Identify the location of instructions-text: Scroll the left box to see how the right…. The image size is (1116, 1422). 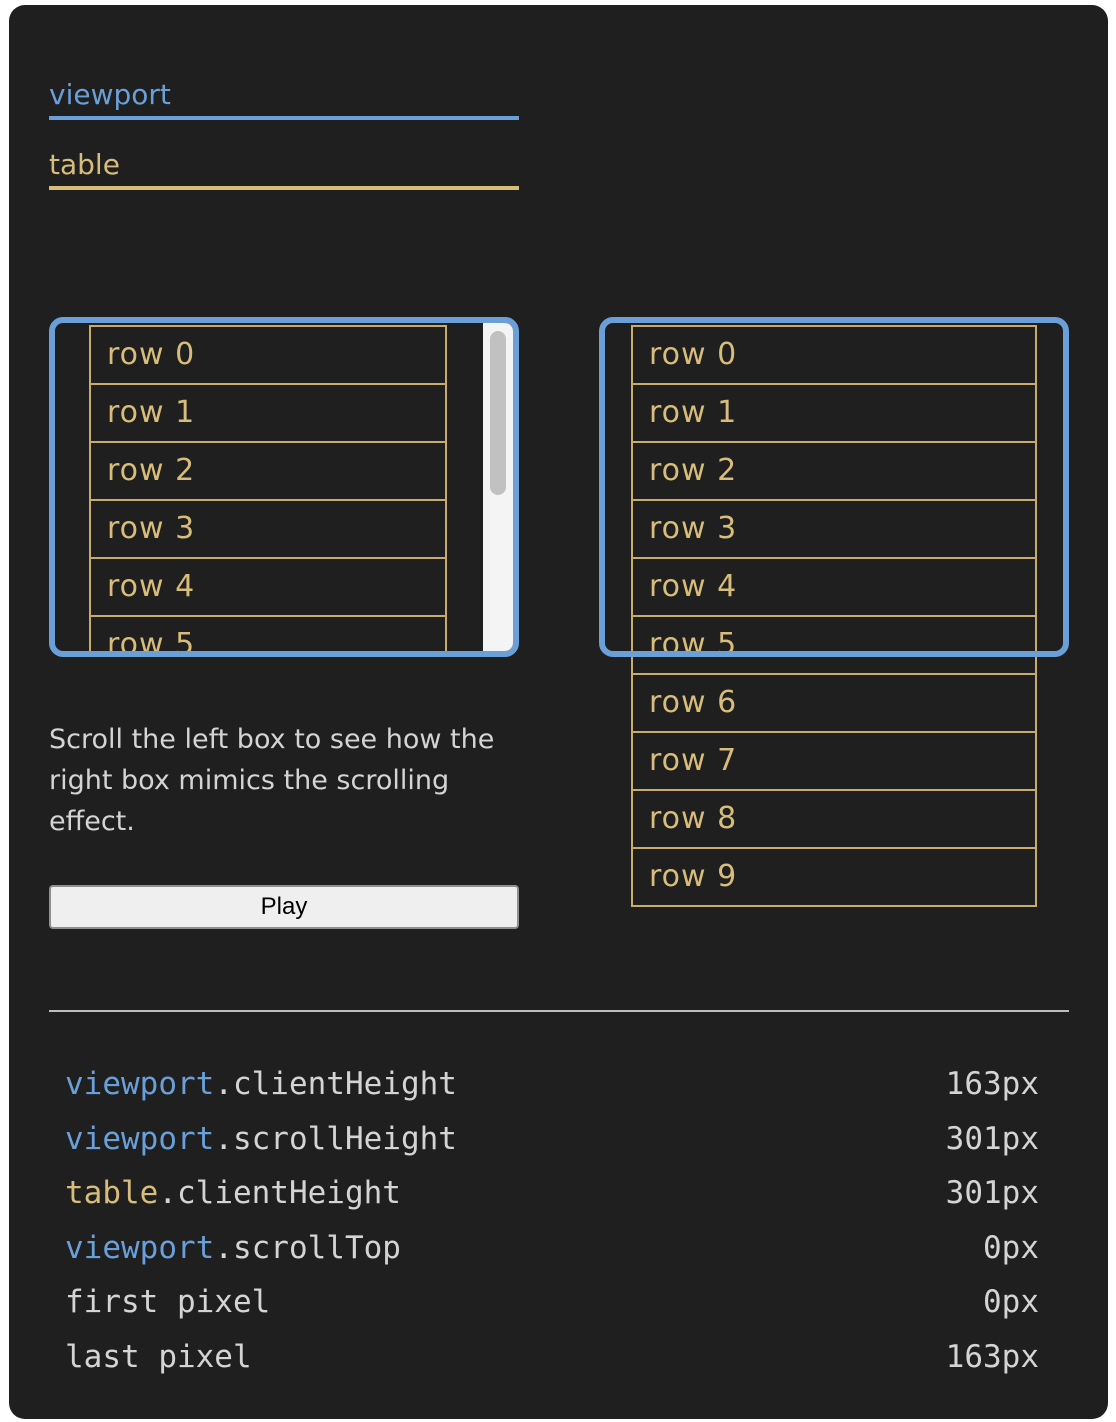
(272, 780).